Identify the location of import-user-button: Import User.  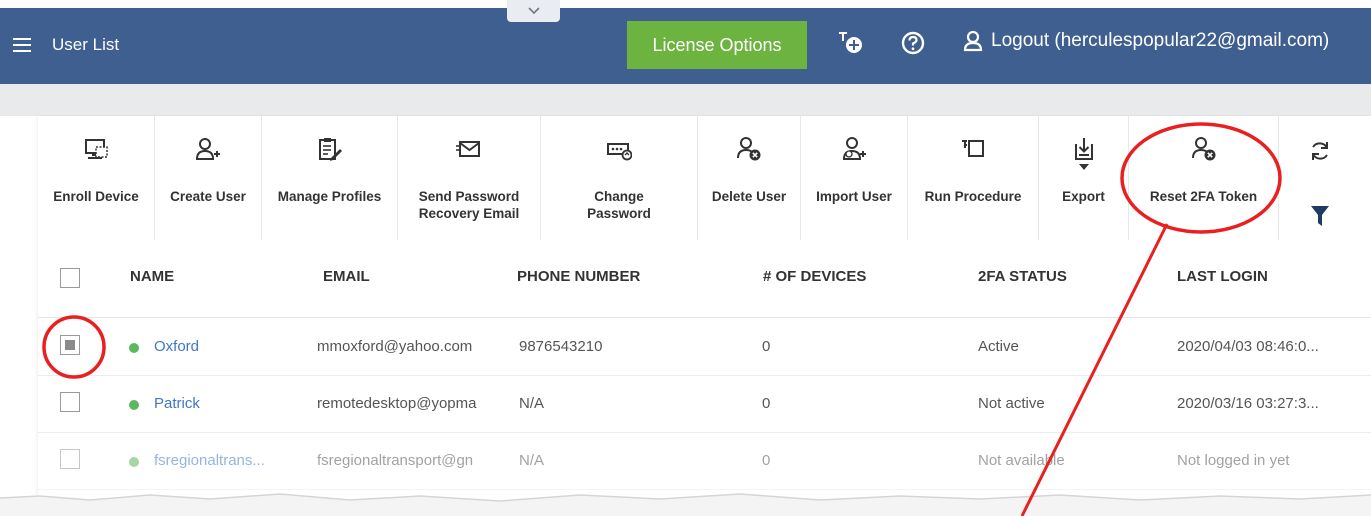
(854, 178).